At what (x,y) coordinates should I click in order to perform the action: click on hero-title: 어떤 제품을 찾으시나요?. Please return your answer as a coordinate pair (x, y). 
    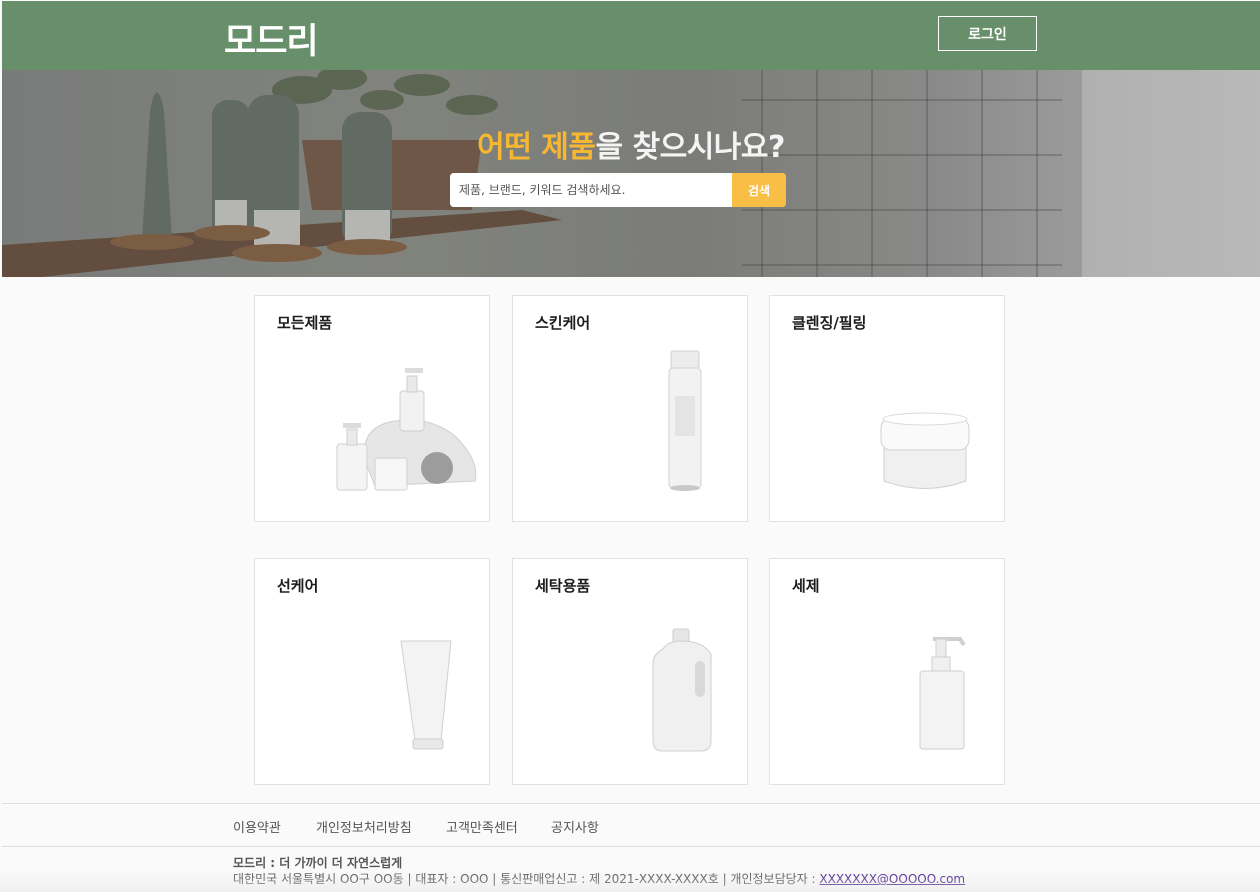
    Looking at the image, I should click on (631, 144).